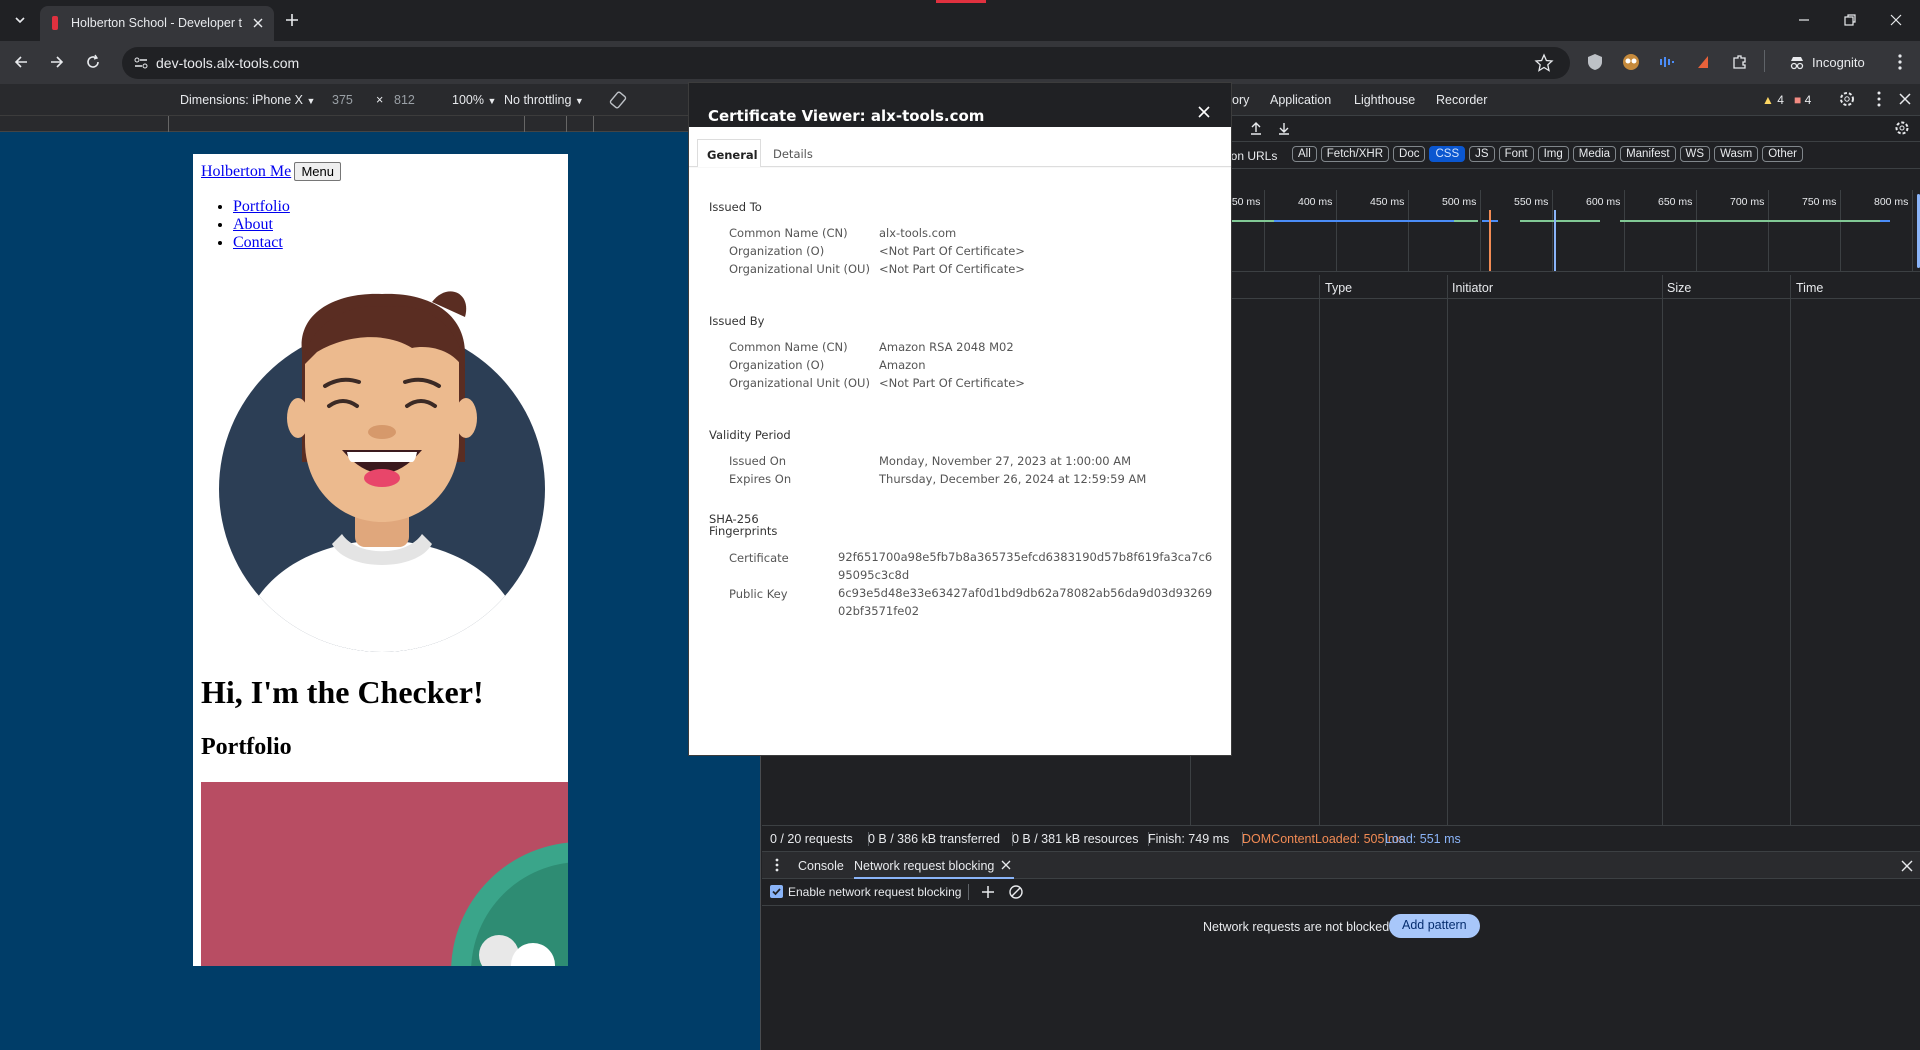  What do you see at coordinates (1472, 288) in the screenshot?
I see `column-initiator: Initiator` at bounding box center [1472, 288].